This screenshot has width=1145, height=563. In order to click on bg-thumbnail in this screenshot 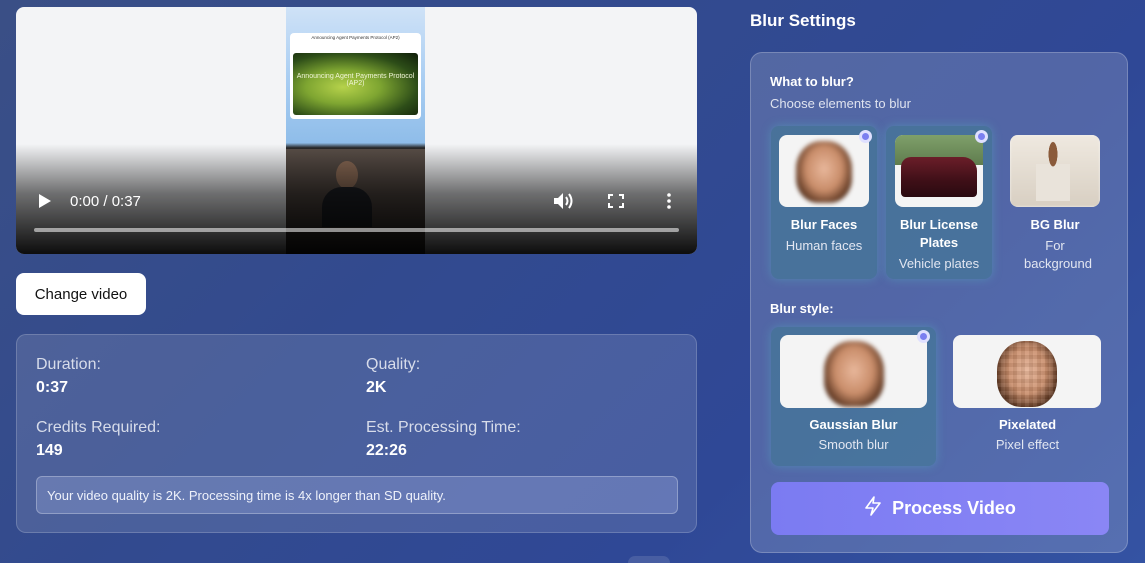, I will do `click(1055, 171)`.